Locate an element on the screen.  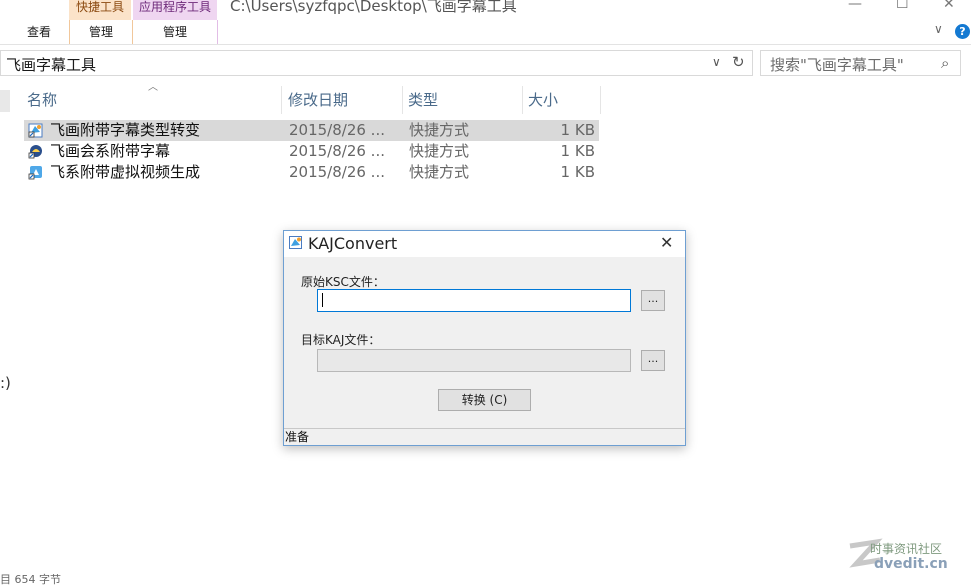
maximize-icon: ☐ is located at coordinates (902, 6).